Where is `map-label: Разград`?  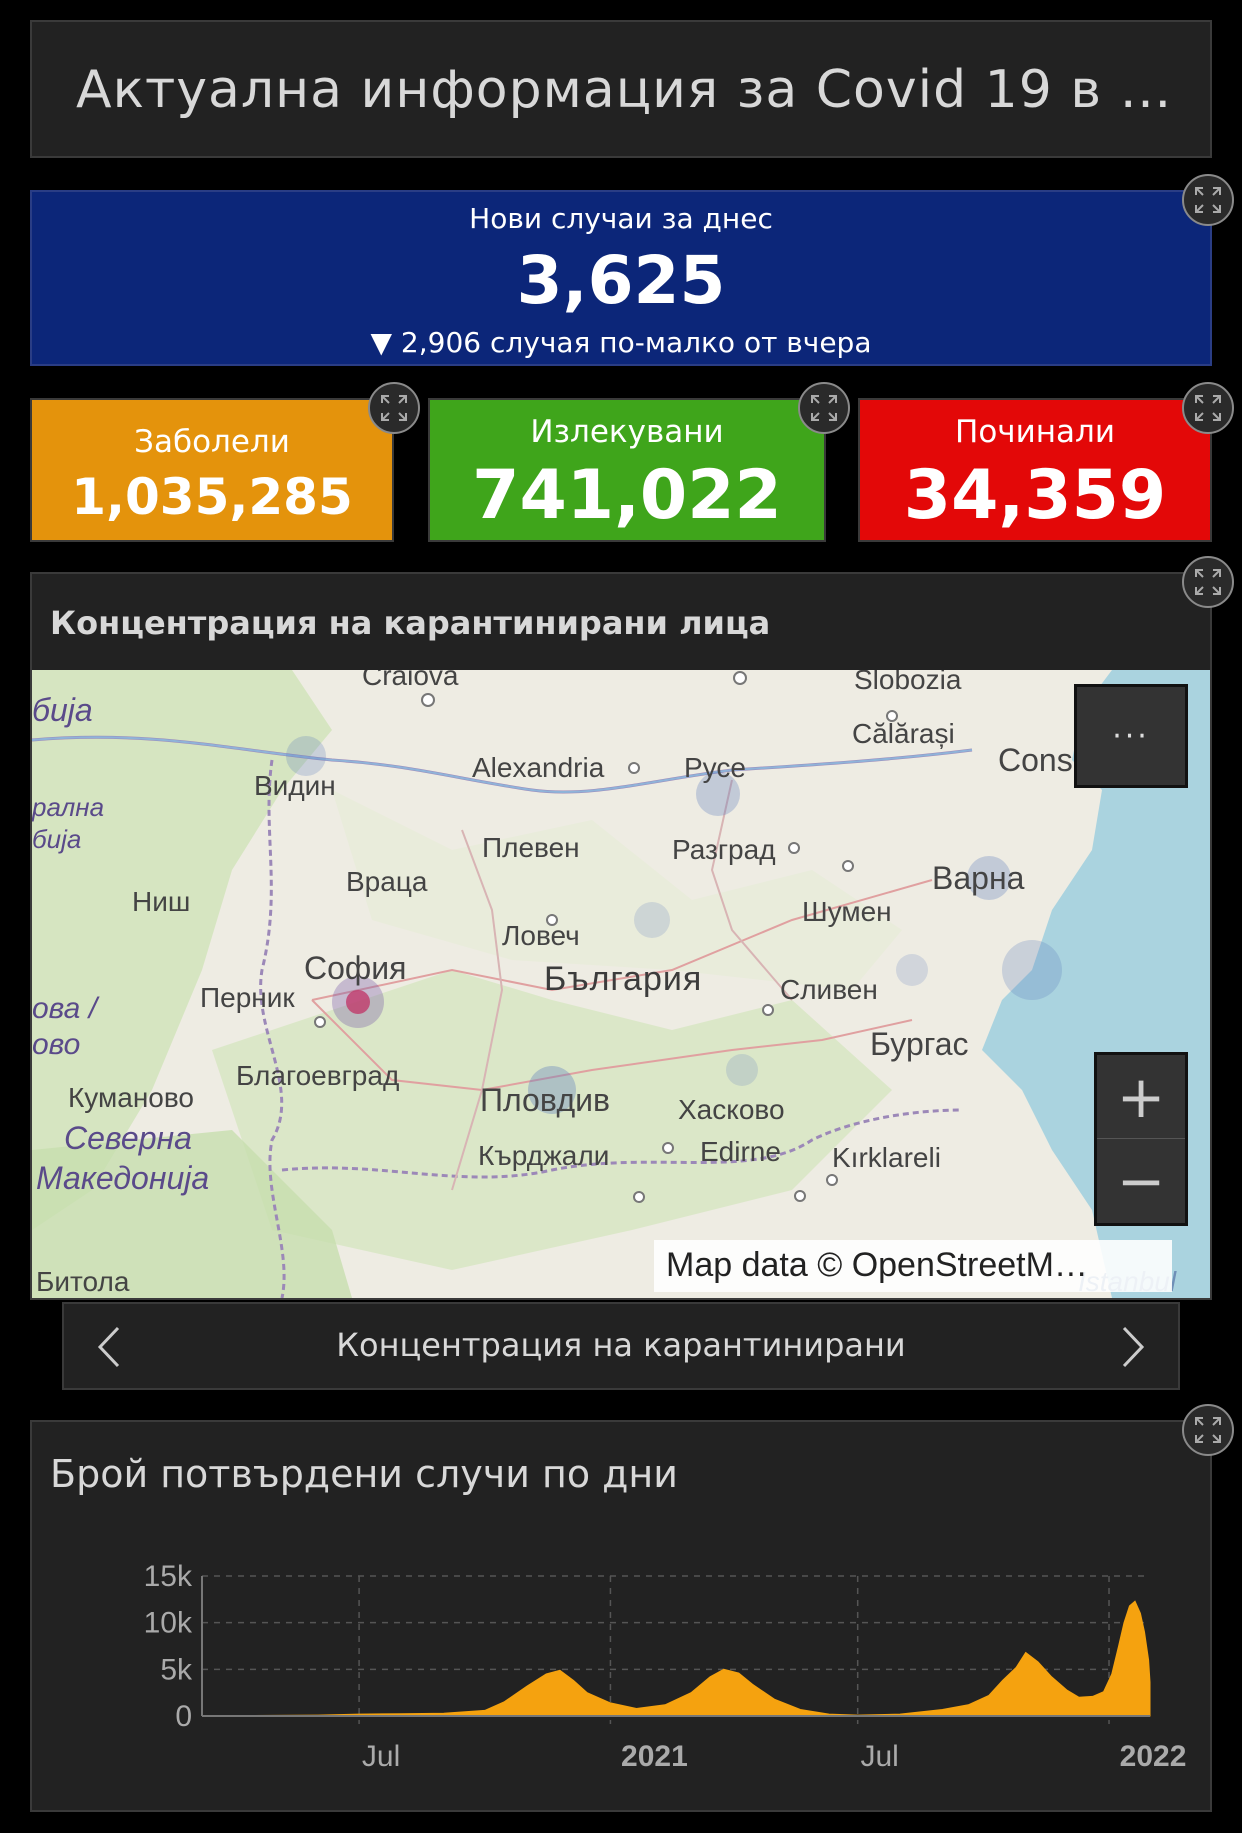 map-label: Разград is located at coordinates (724, 849).